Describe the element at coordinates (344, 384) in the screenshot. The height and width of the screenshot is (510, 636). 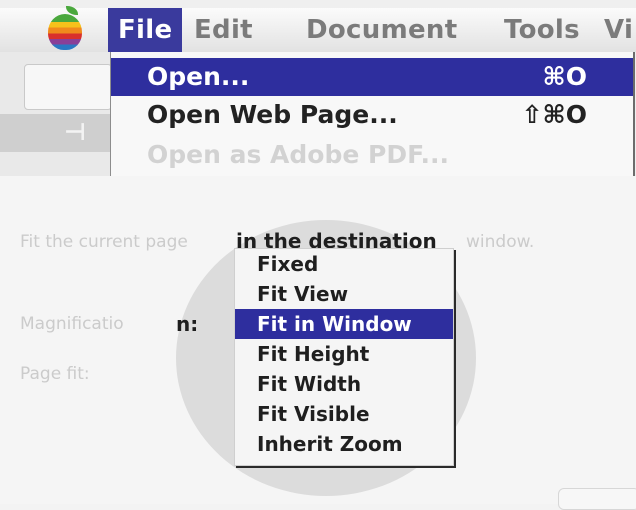
I see `option-fit-width: Fit Width` at that location.